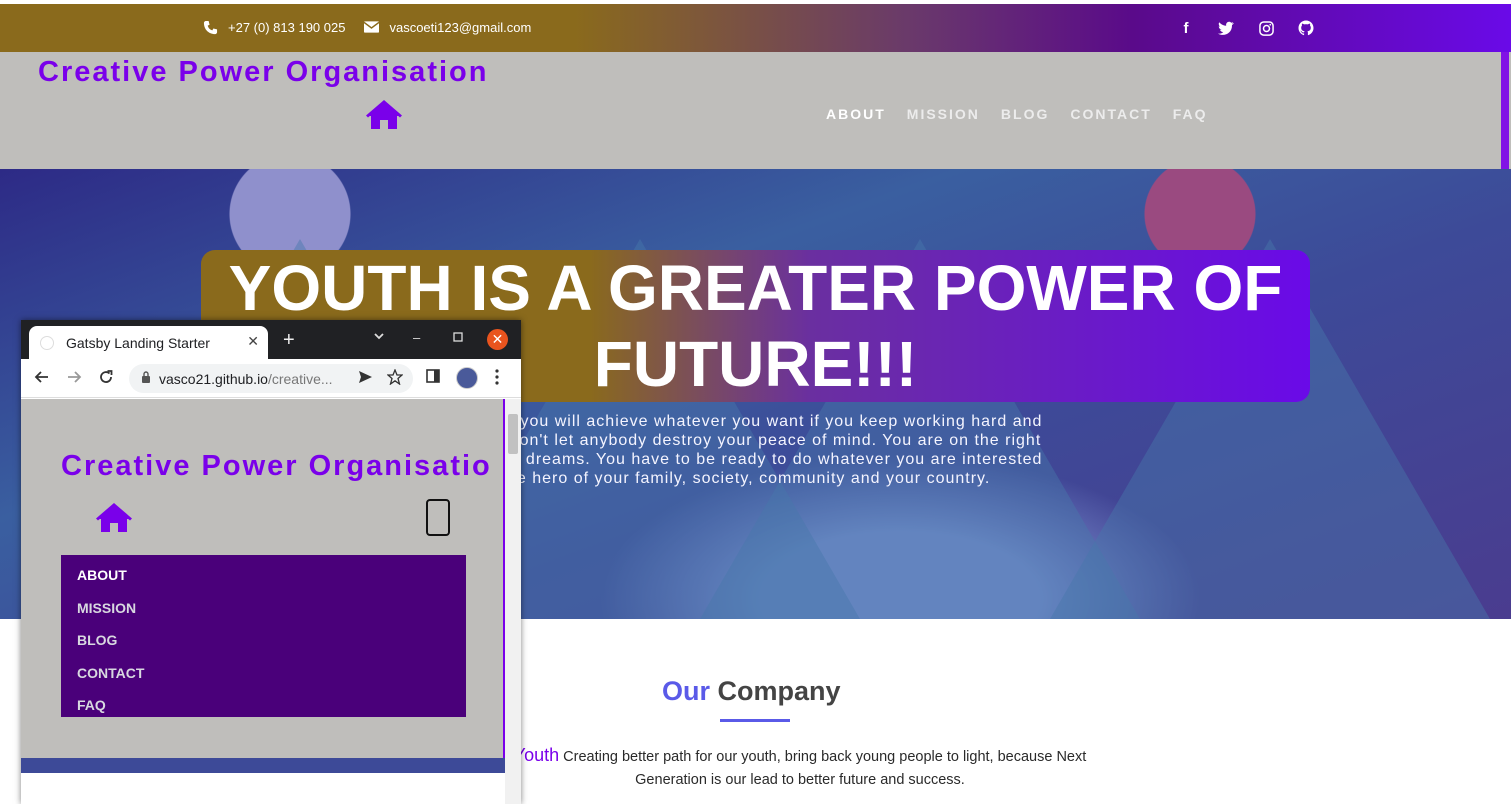 Image resolution: width=1511 pixels, height=804 pixels. What do you see at coordinates (1246, 28) in the screenshot?
I see `social-links: f` at bounding box center [1246, 28].